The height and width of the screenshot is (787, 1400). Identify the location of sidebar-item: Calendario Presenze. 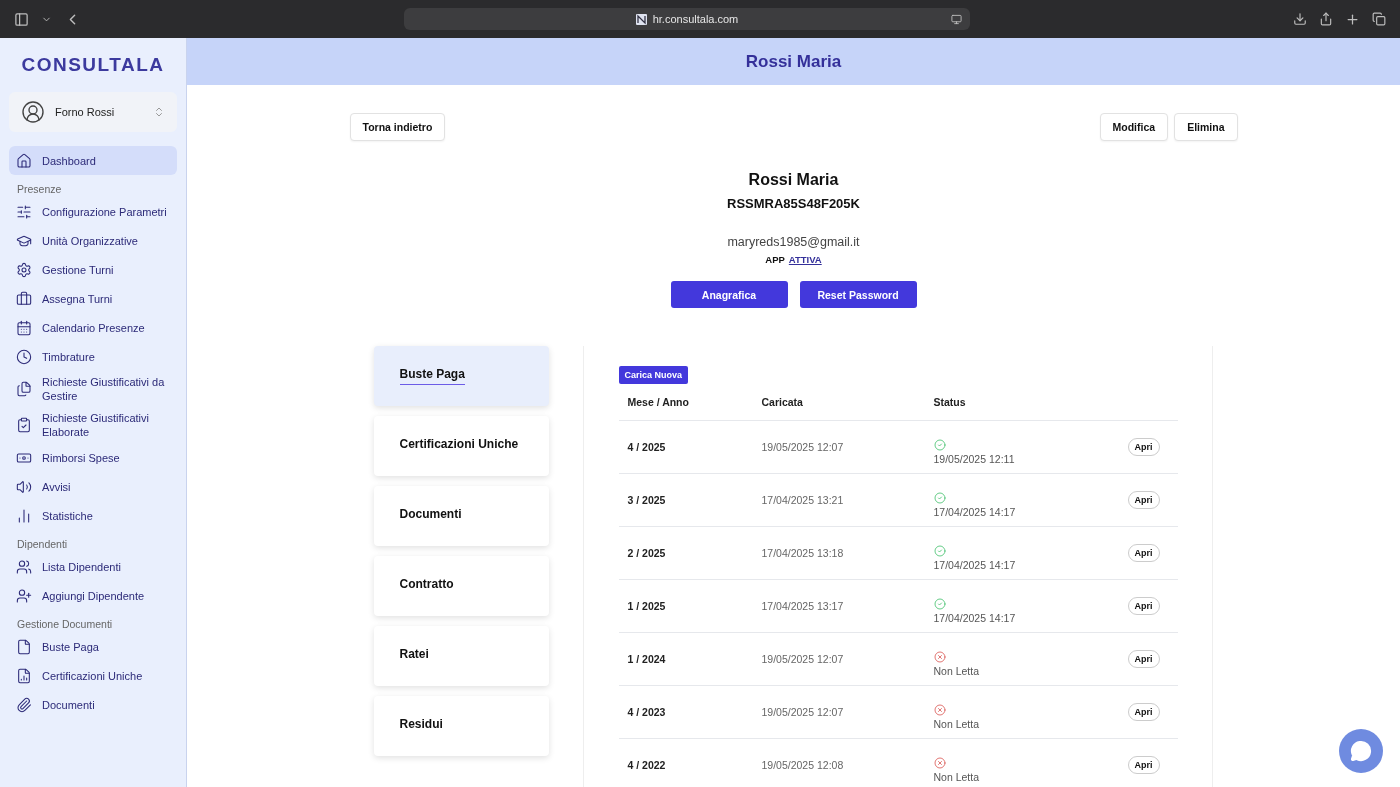
(93, 327).